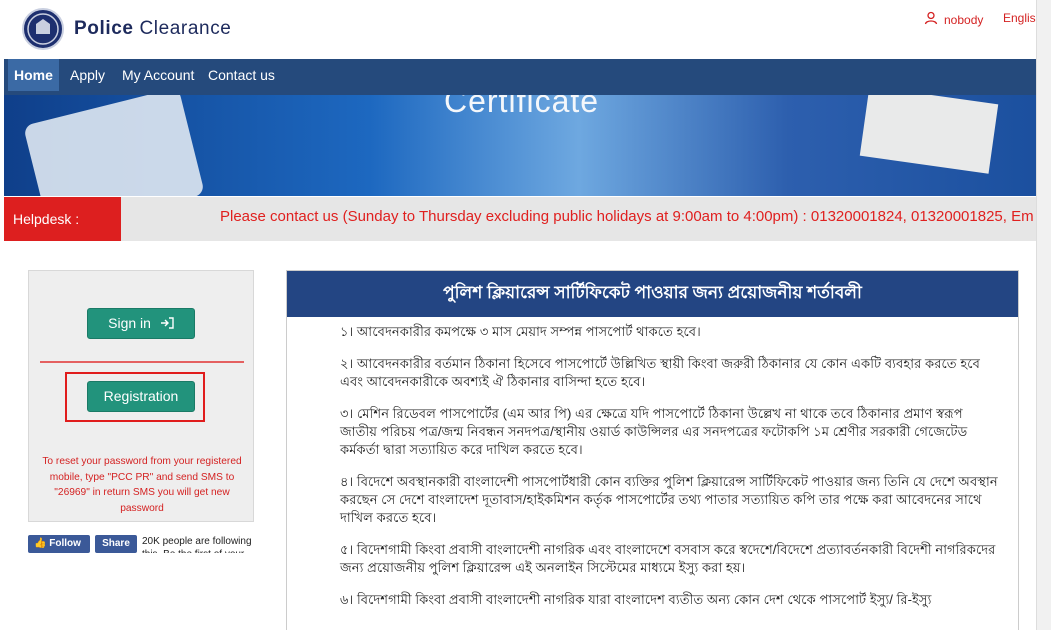  Describe the element at coordinates (33, 75) in the screenshot. I see `nav-home: Home` at that location.